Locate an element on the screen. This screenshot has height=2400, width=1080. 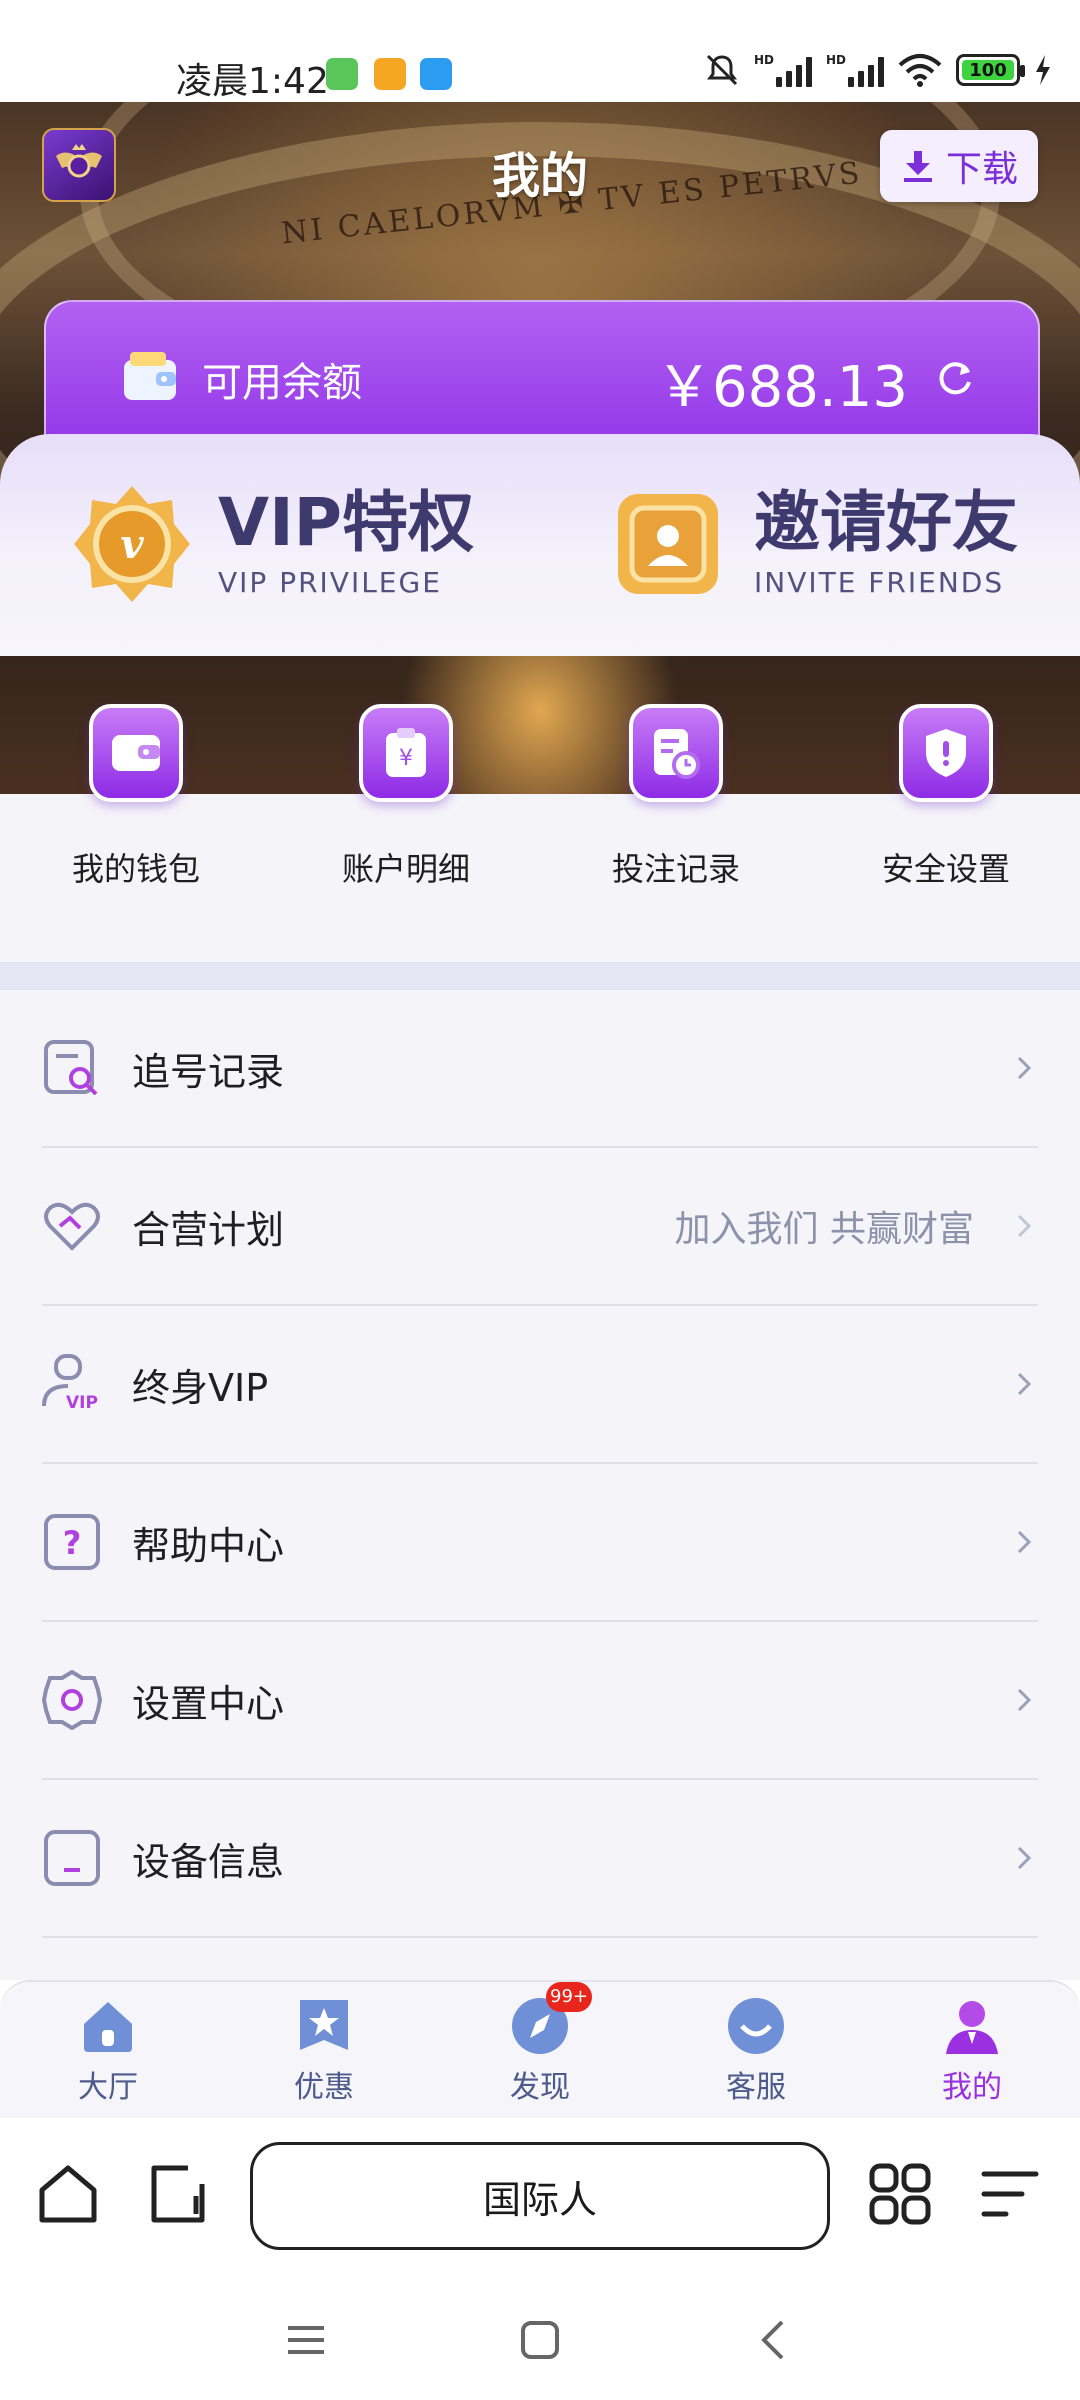
battery-level: 100 is located at coordinates (988, 70).